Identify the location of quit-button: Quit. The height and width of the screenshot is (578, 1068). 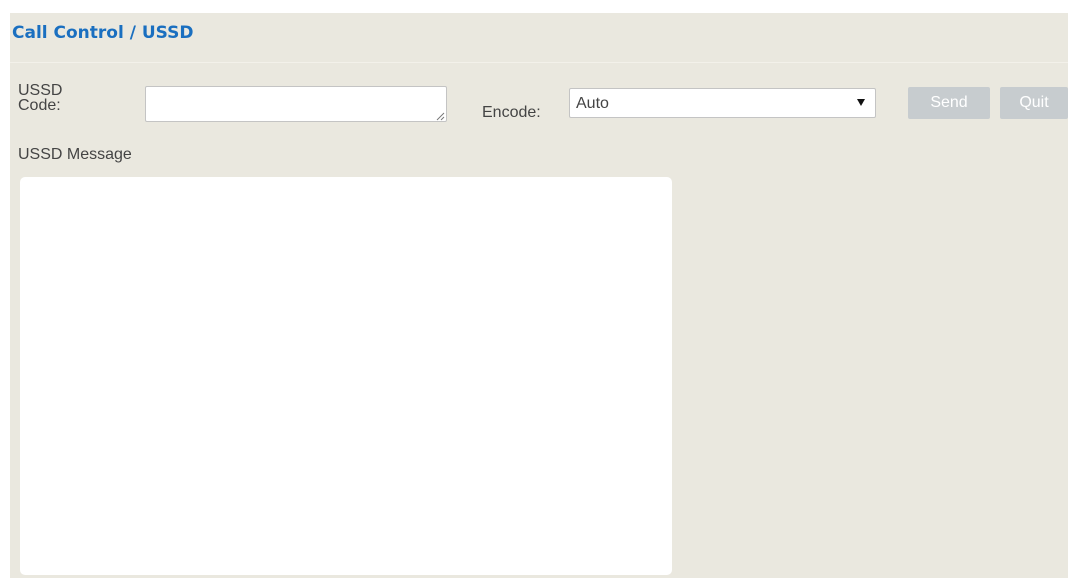
(1034, 103).